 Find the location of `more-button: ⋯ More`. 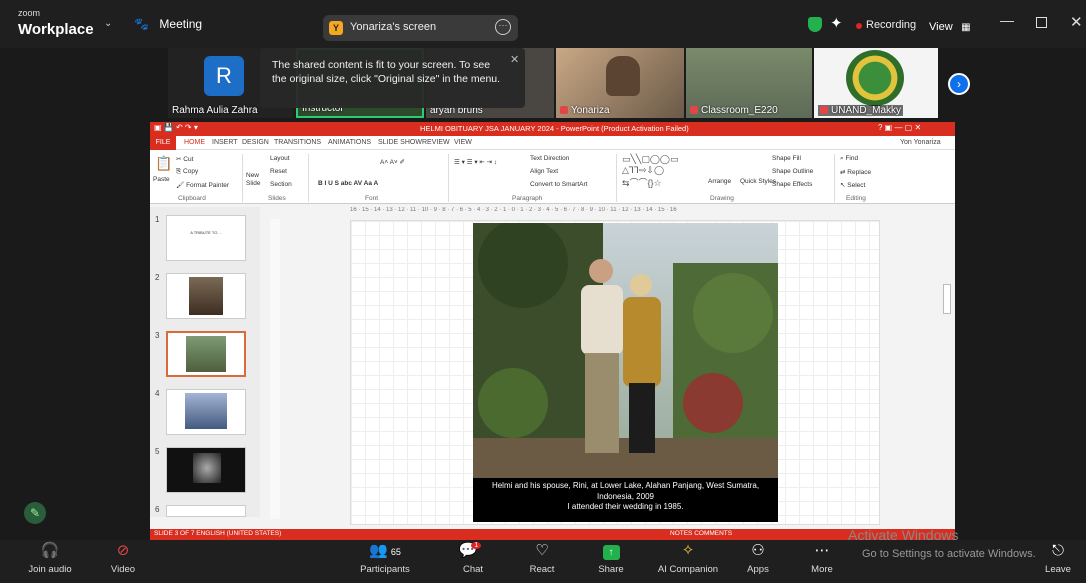

more-button: ⋯ More is located at coordinates (822, 561).